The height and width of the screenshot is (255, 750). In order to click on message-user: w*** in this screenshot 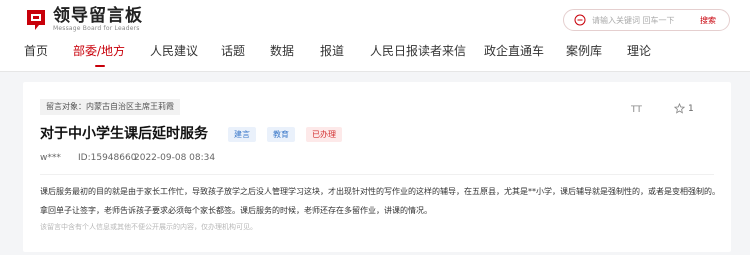, I will do `click(50, 158)`.